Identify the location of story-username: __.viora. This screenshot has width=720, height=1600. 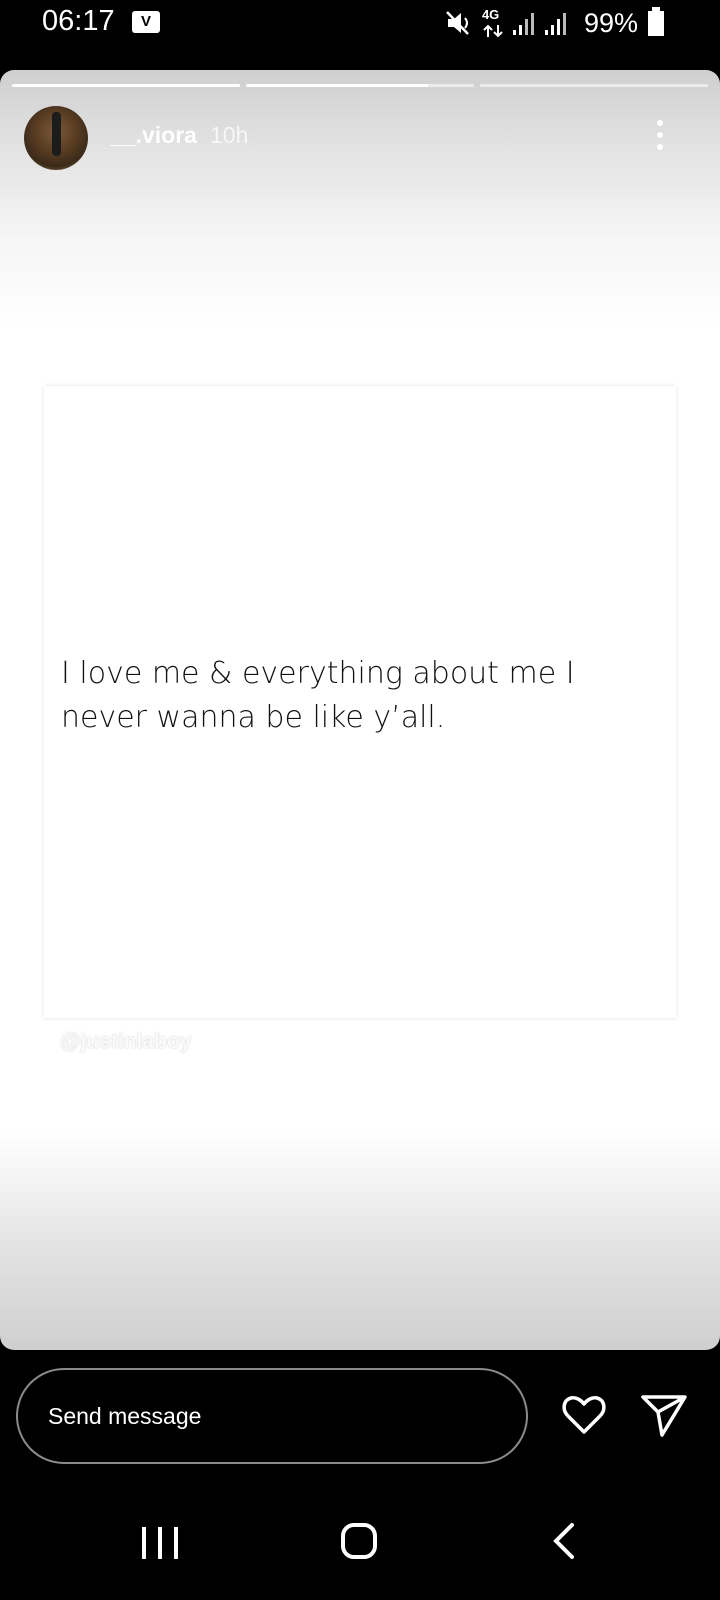
(153, 135).